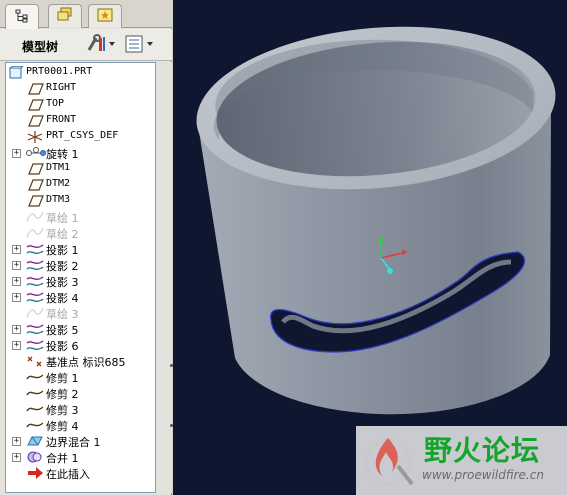 This screenshot has height=495, width=567. What do you see at coordinates (62, 426) in the screenshot?
I see `tree-item-label: 修剪 4` at bounding box center [62, 426].